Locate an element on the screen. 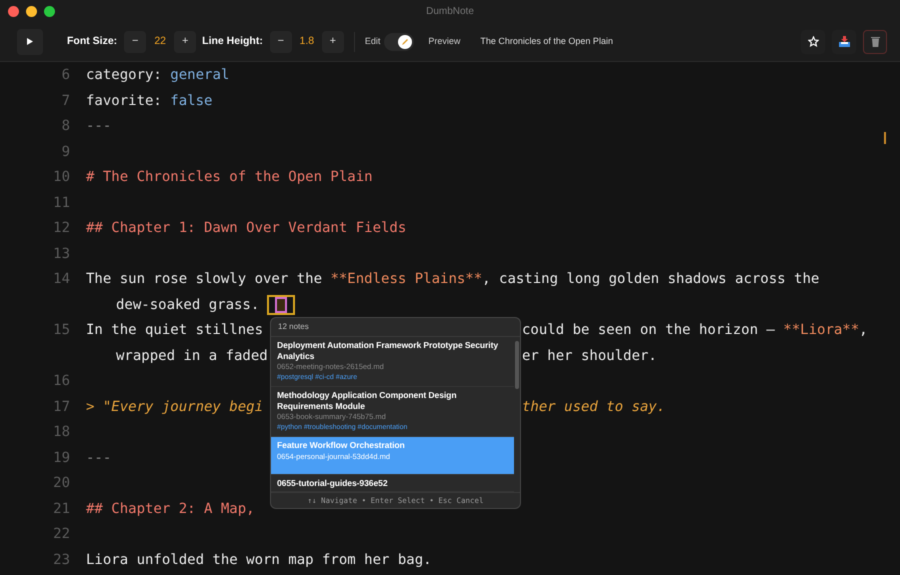 The height and width of the screenshot is (575, 900). line-number: 9 is located at coordinates (65, 152).